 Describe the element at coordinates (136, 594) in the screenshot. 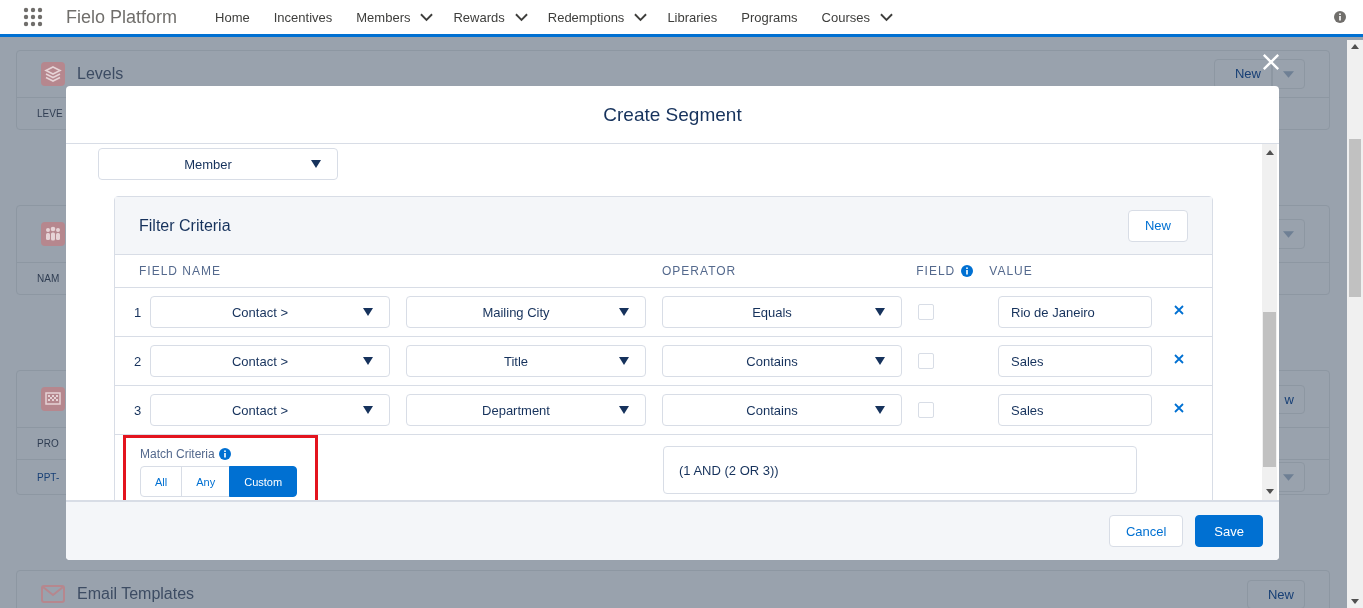

I see `card-title: Email Templates` at that location.